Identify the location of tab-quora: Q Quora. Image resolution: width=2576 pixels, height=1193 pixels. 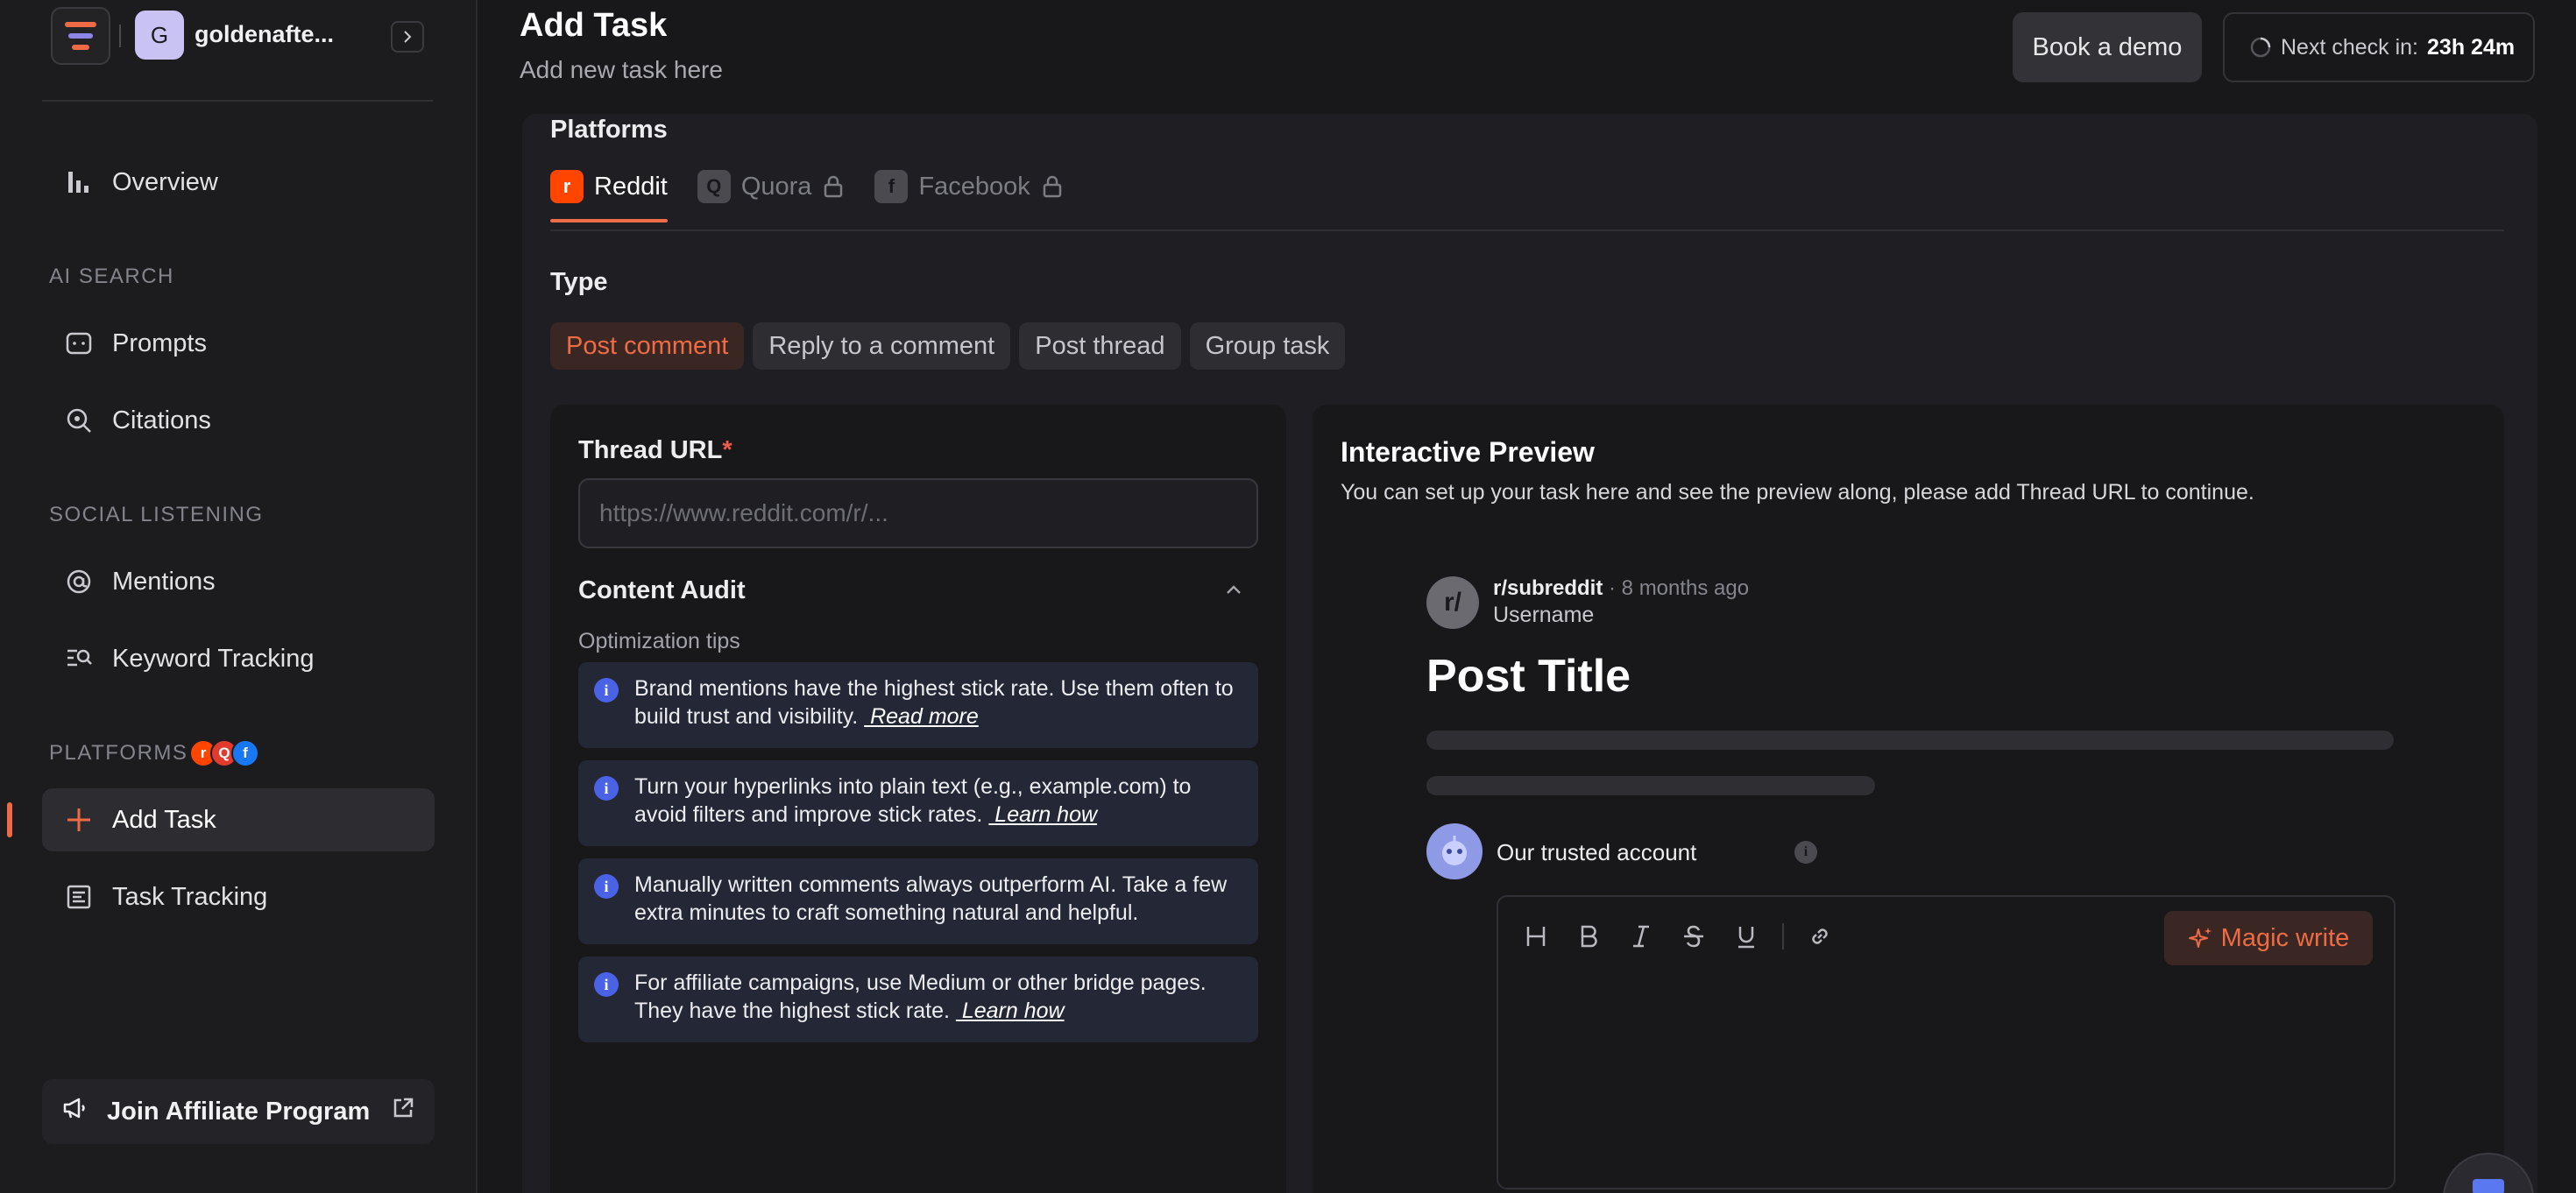
(771, 192).